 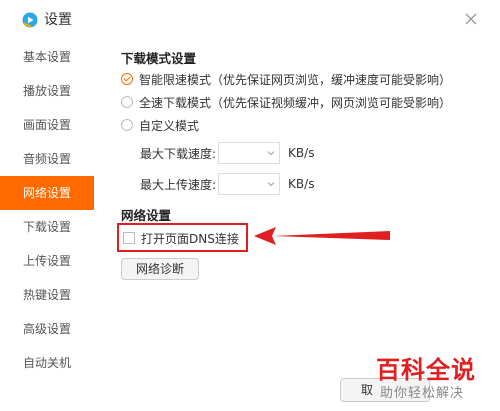 What do you see at coordinates (47, 295) in the screenshot?
I see `sidebar-item-hotkey: 热键设置` at bounding box center [47, 295].